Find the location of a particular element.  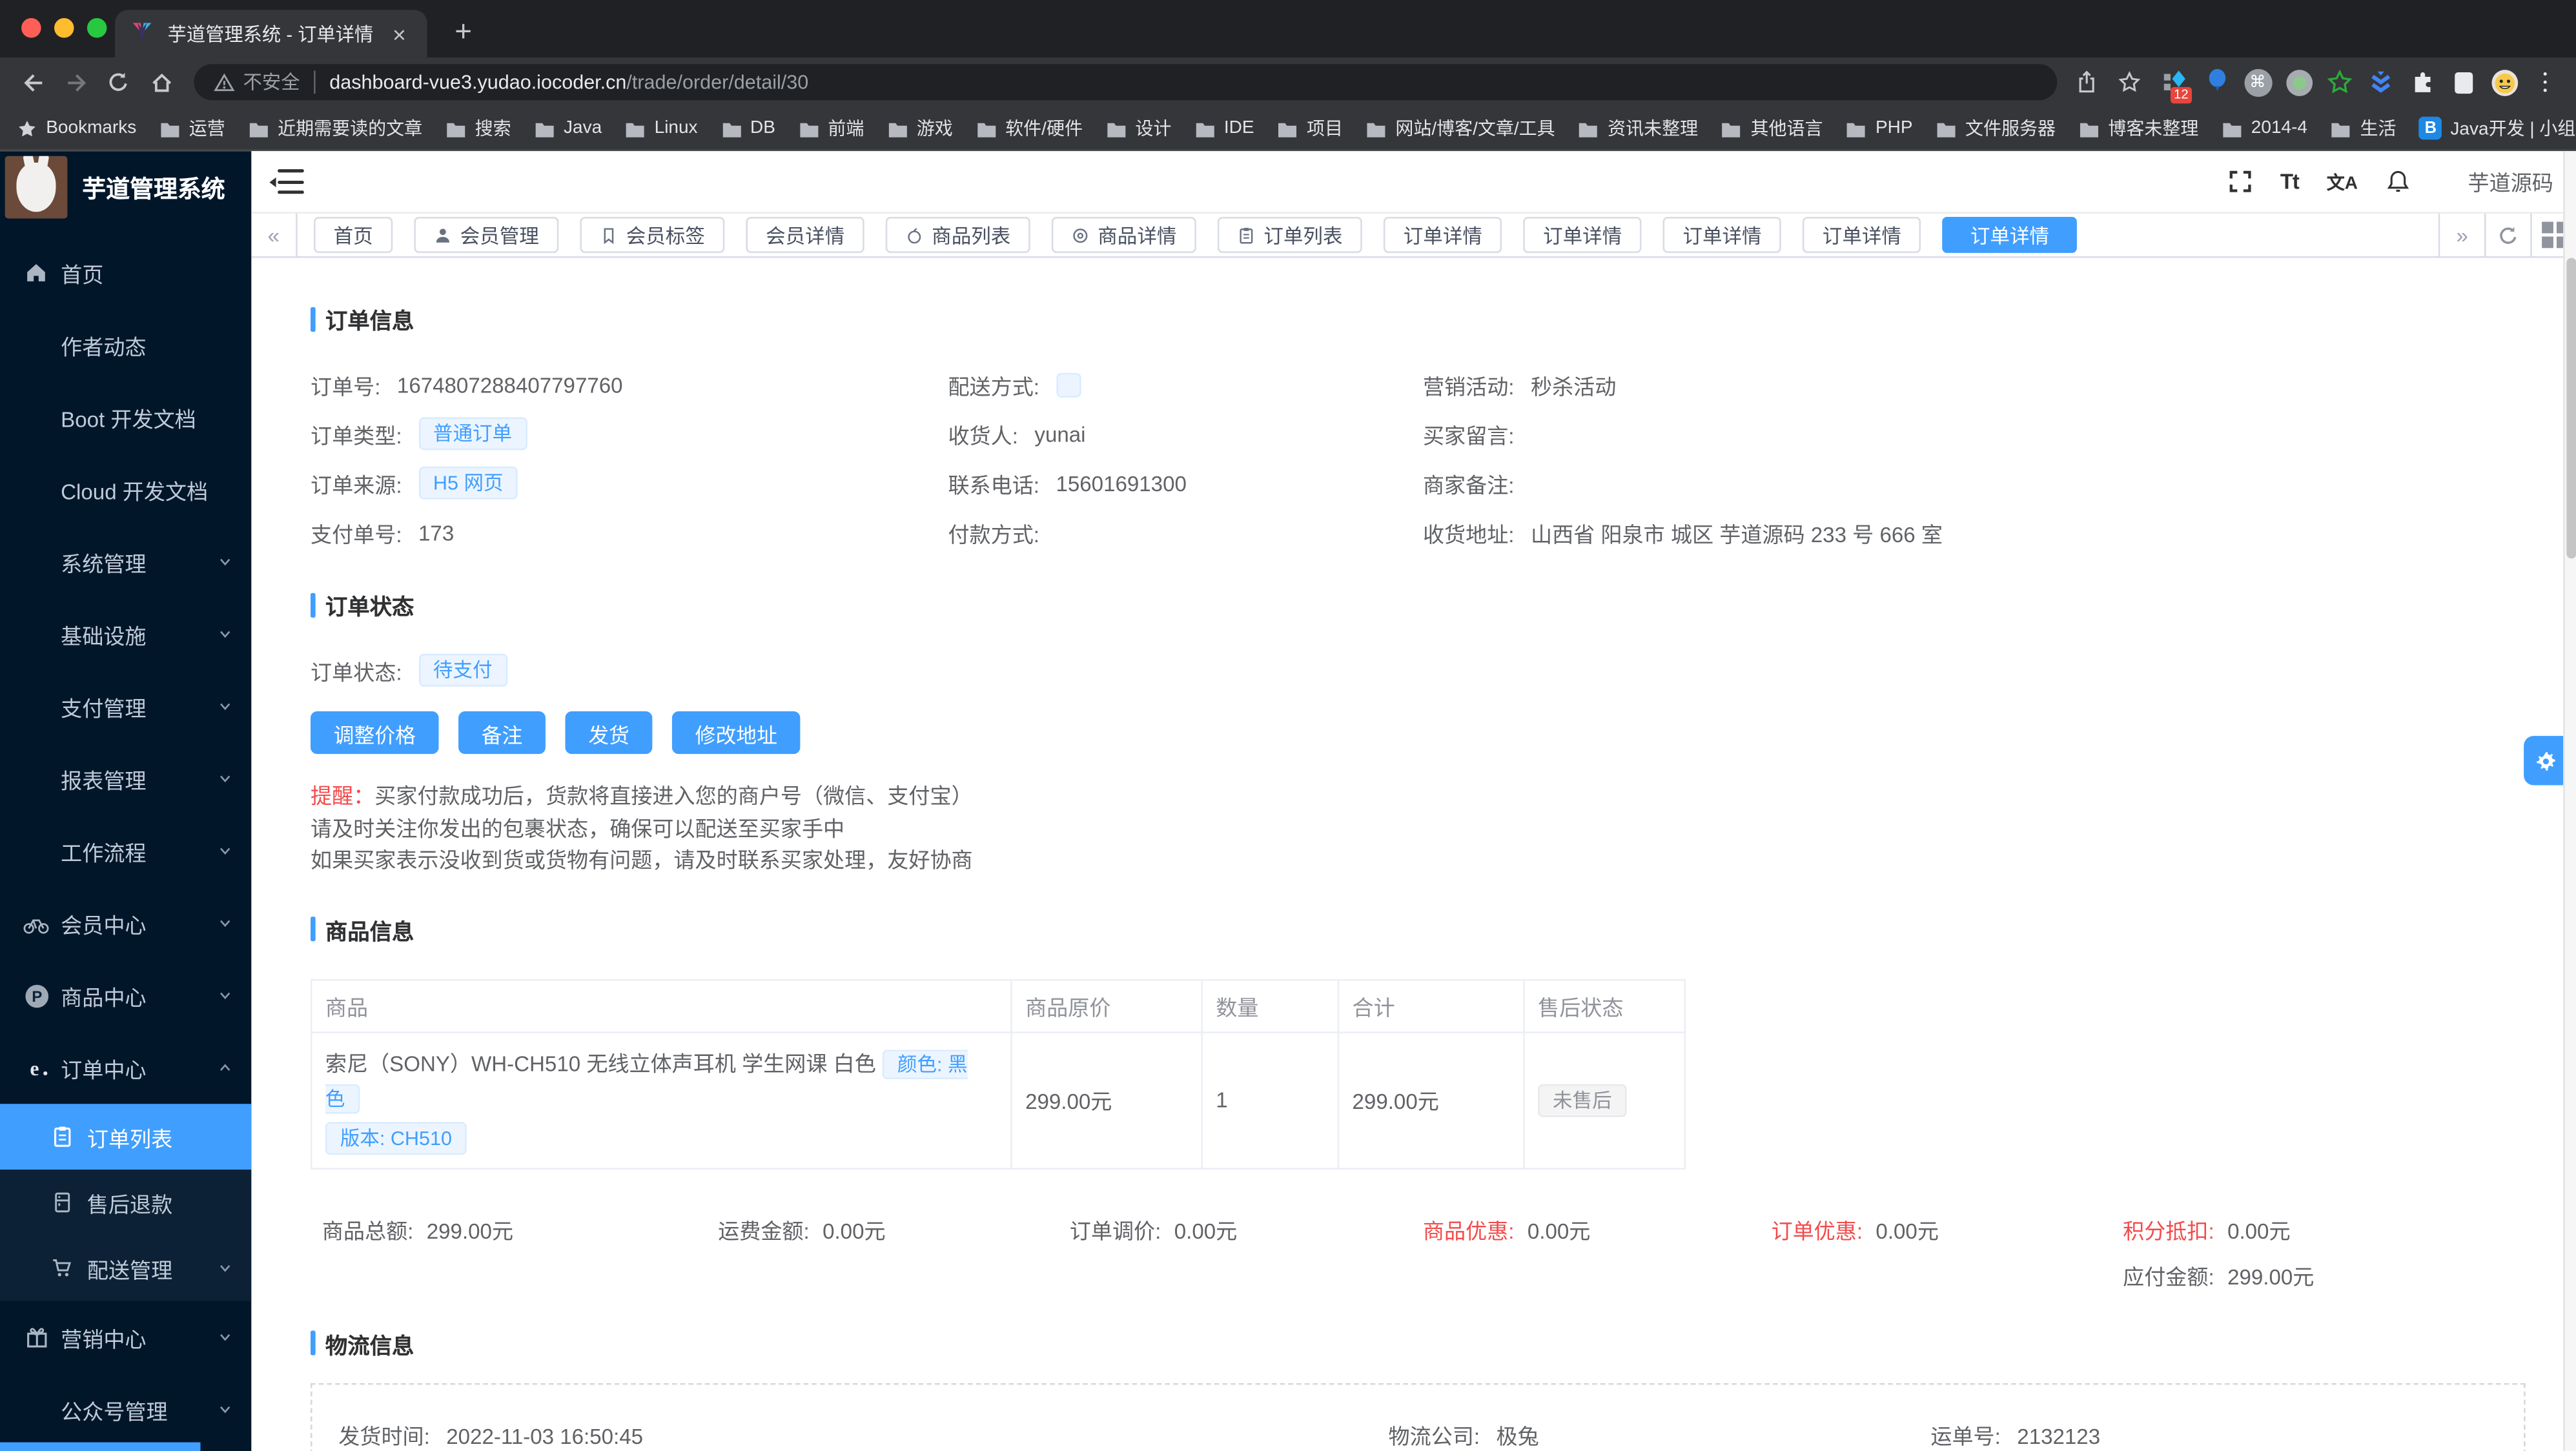

profile-avatar is located at coordinates (2504, 82).